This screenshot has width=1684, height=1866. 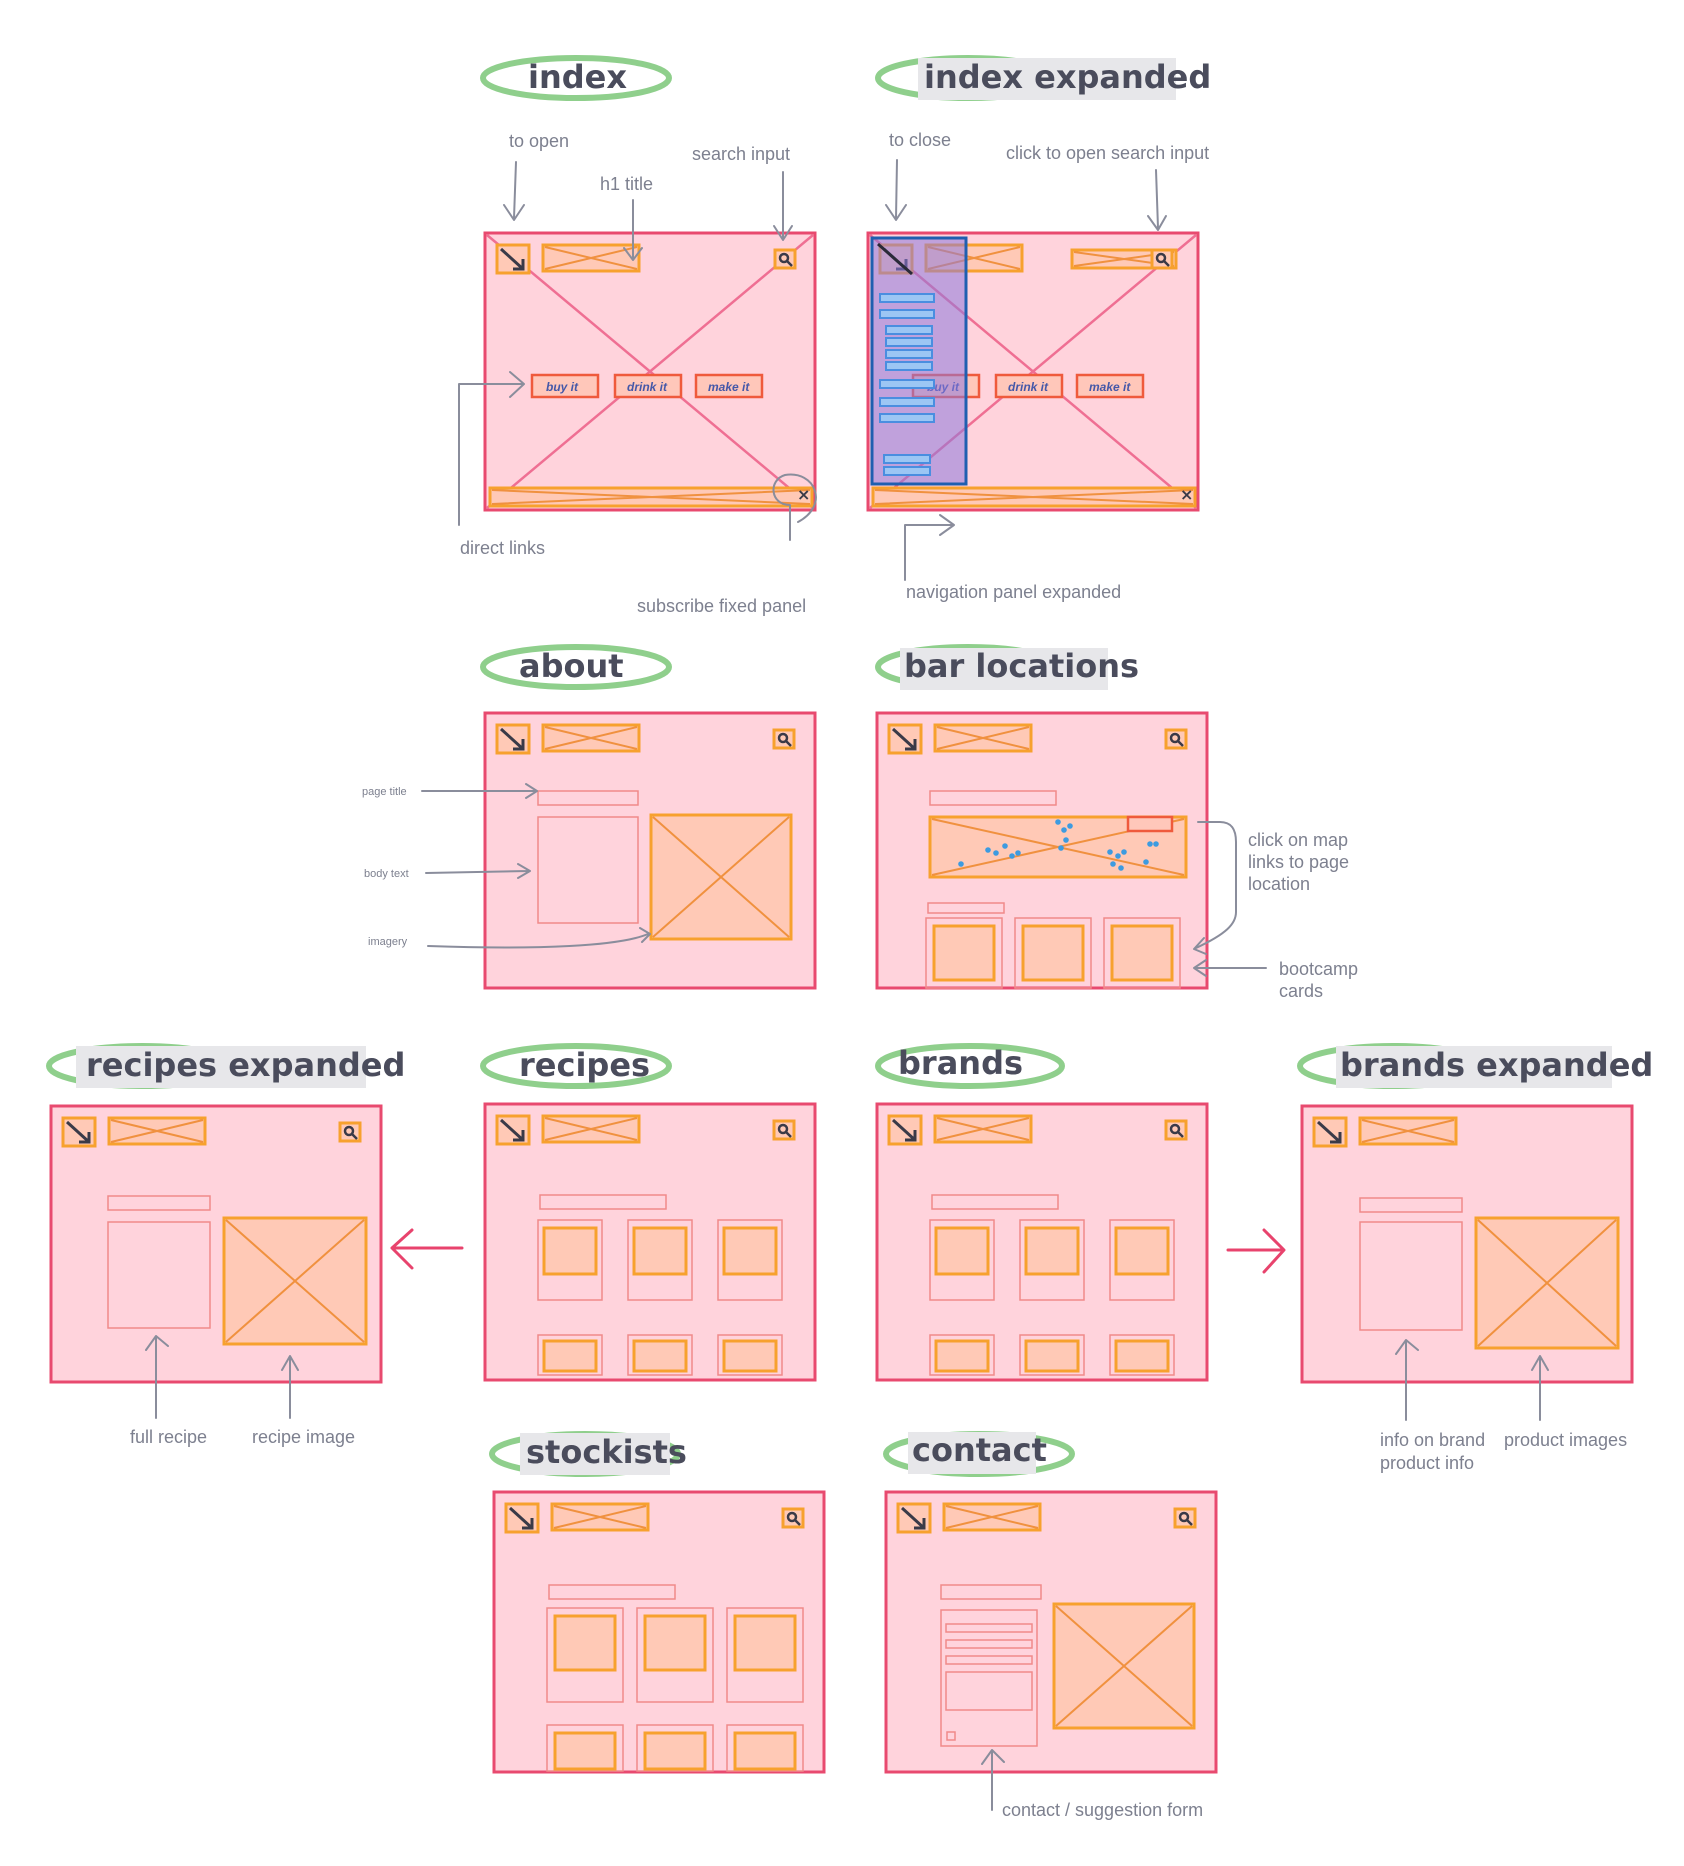 What do you see at coordinates (919, 361) in the screenshot?
I see `navigation-panel` at bounding box center [919, 361].